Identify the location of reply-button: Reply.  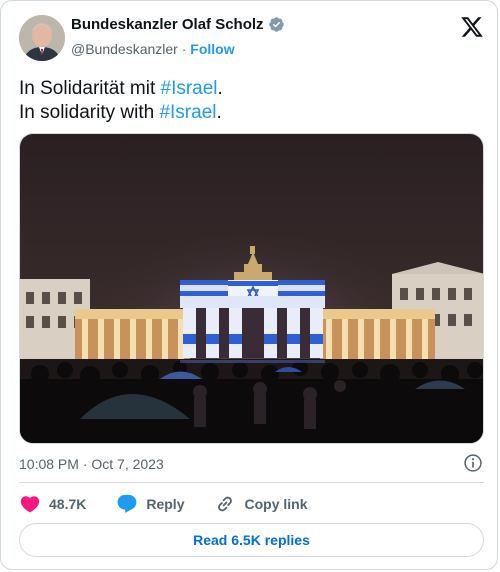
(150, 504).